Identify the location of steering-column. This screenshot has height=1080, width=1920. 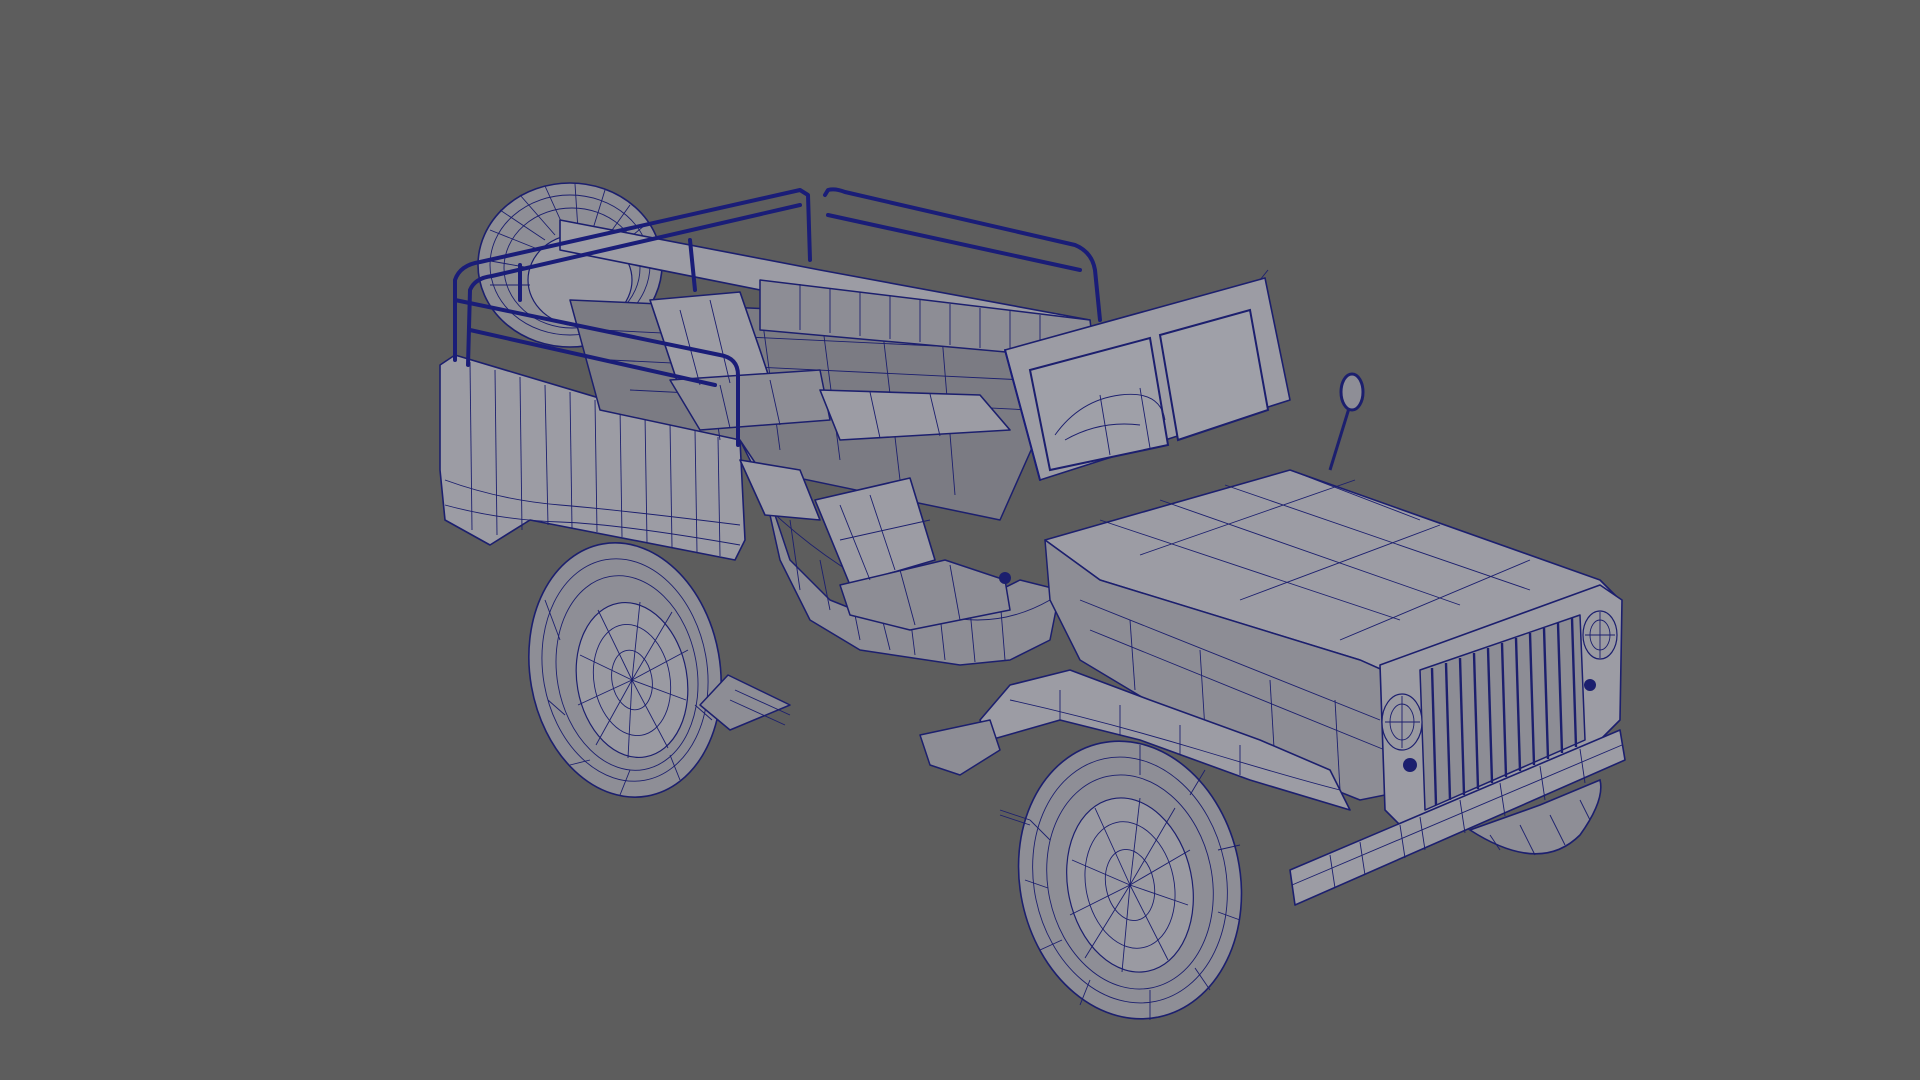
(1005, 578).